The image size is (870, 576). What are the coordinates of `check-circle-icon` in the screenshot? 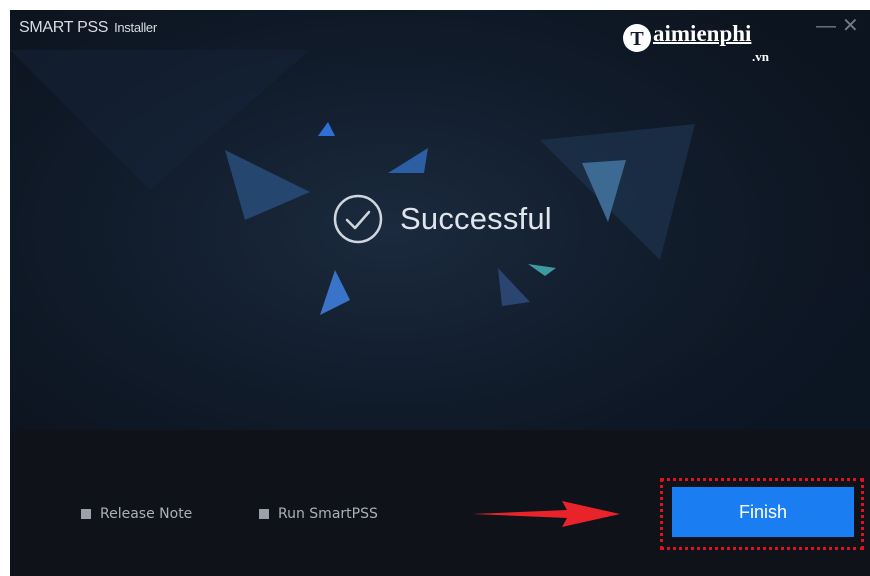 It's located at (358, 219).